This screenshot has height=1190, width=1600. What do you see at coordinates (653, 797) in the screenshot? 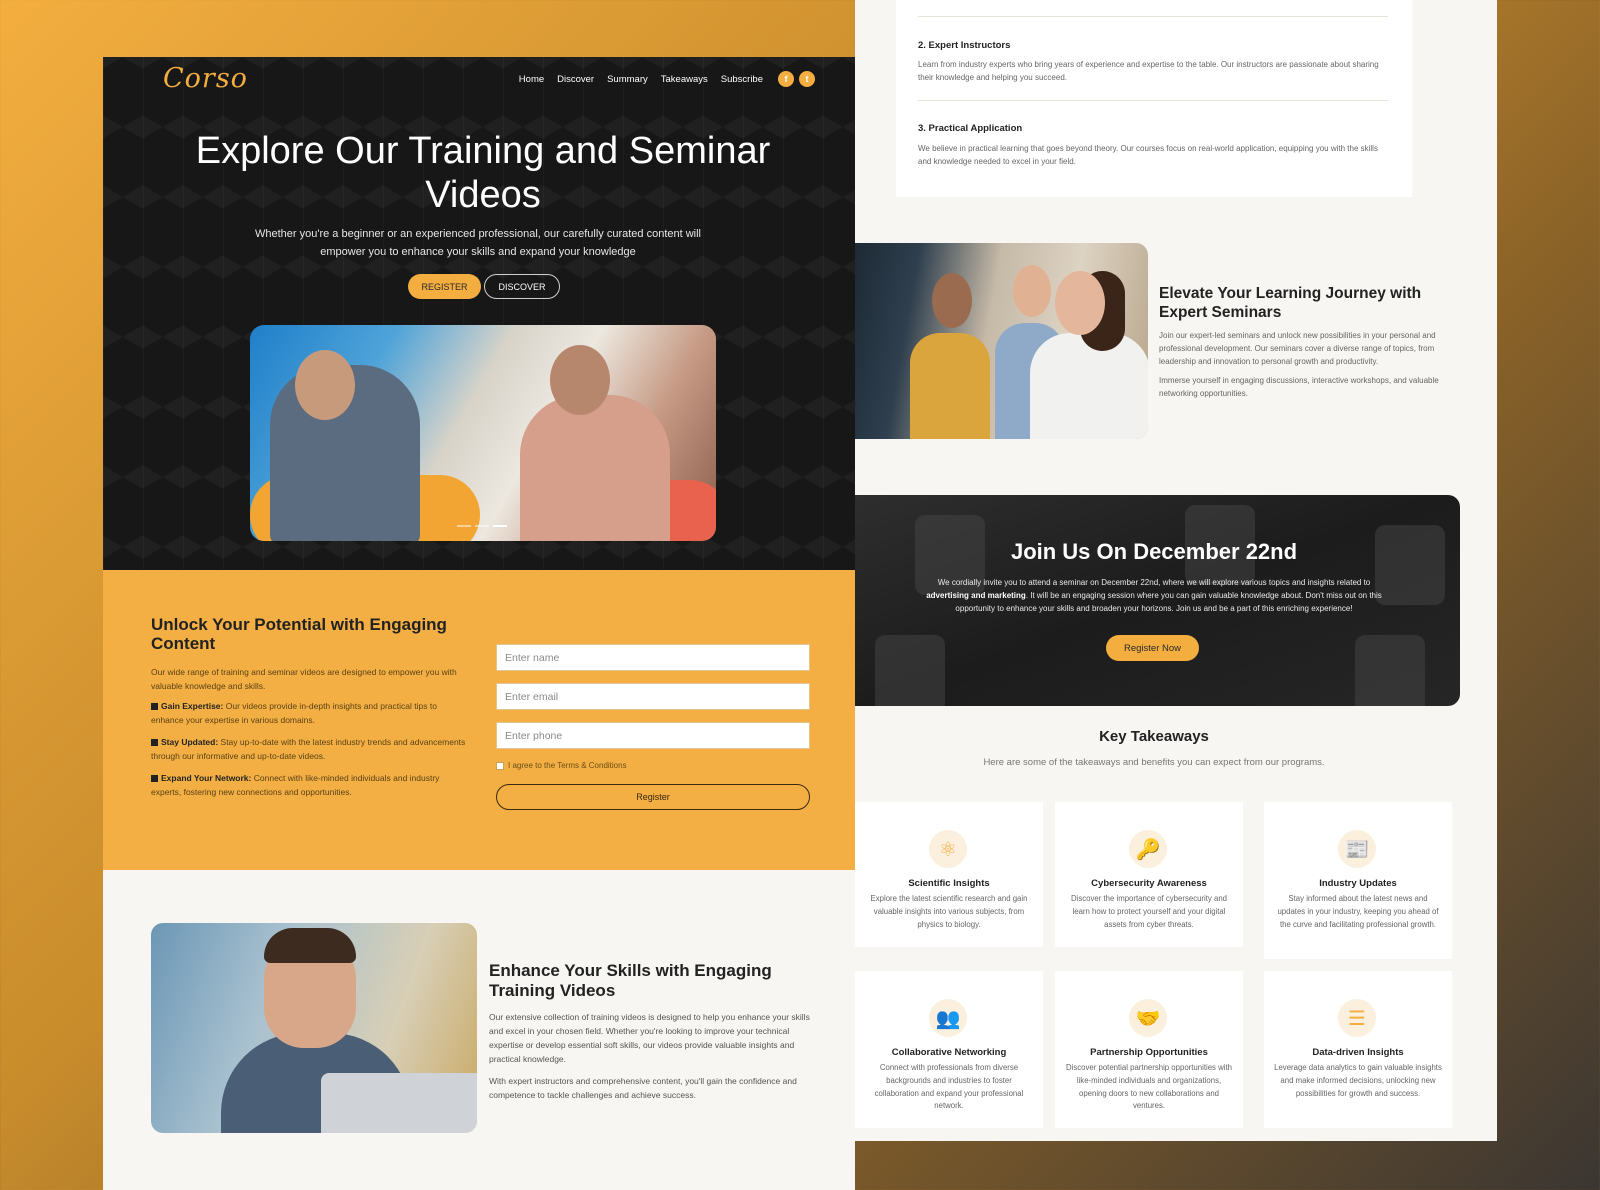
I see `form-register-button: Register` at bounding box center [653, 797].